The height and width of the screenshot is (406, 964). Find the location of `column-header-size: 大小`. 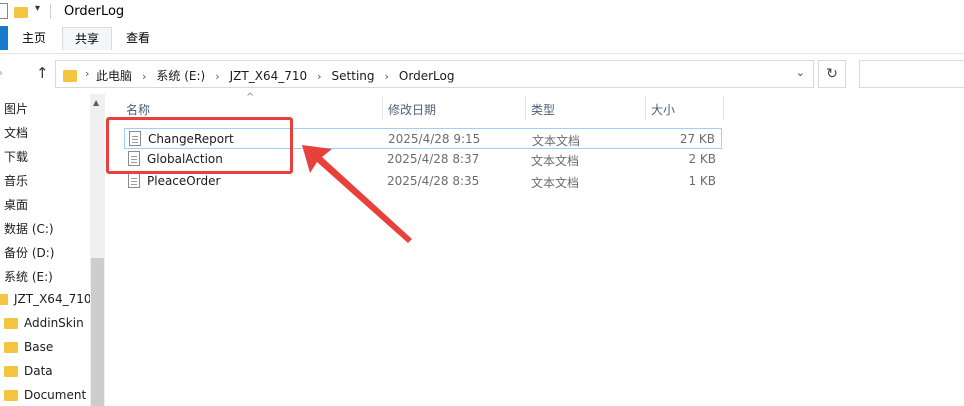

column-header-size: 大小 is located at coordinates (663, 109).